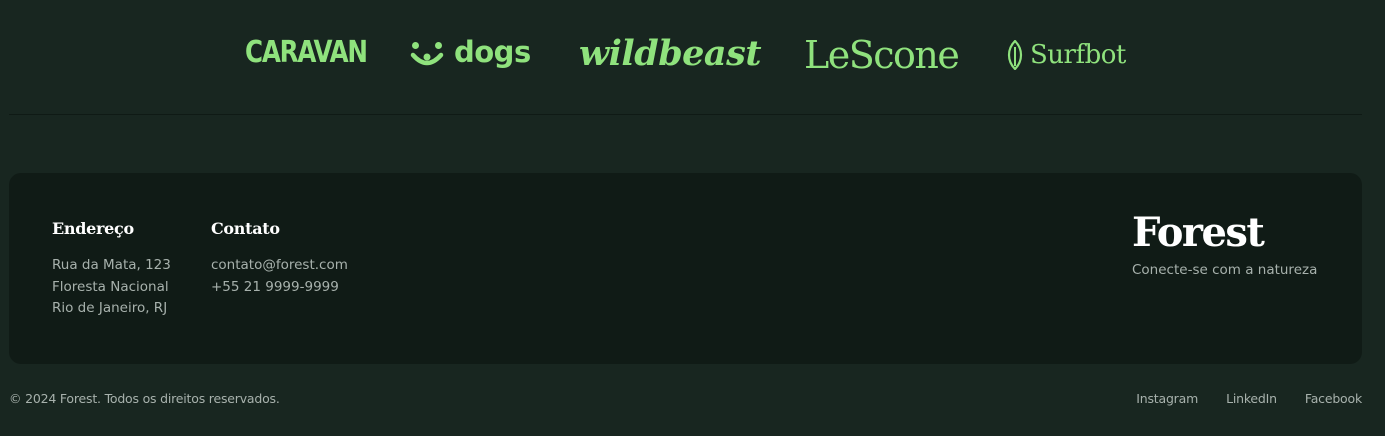 This screenshot has width=1385, height=436. I want to click on dog-face-icon, so click(427, 54).